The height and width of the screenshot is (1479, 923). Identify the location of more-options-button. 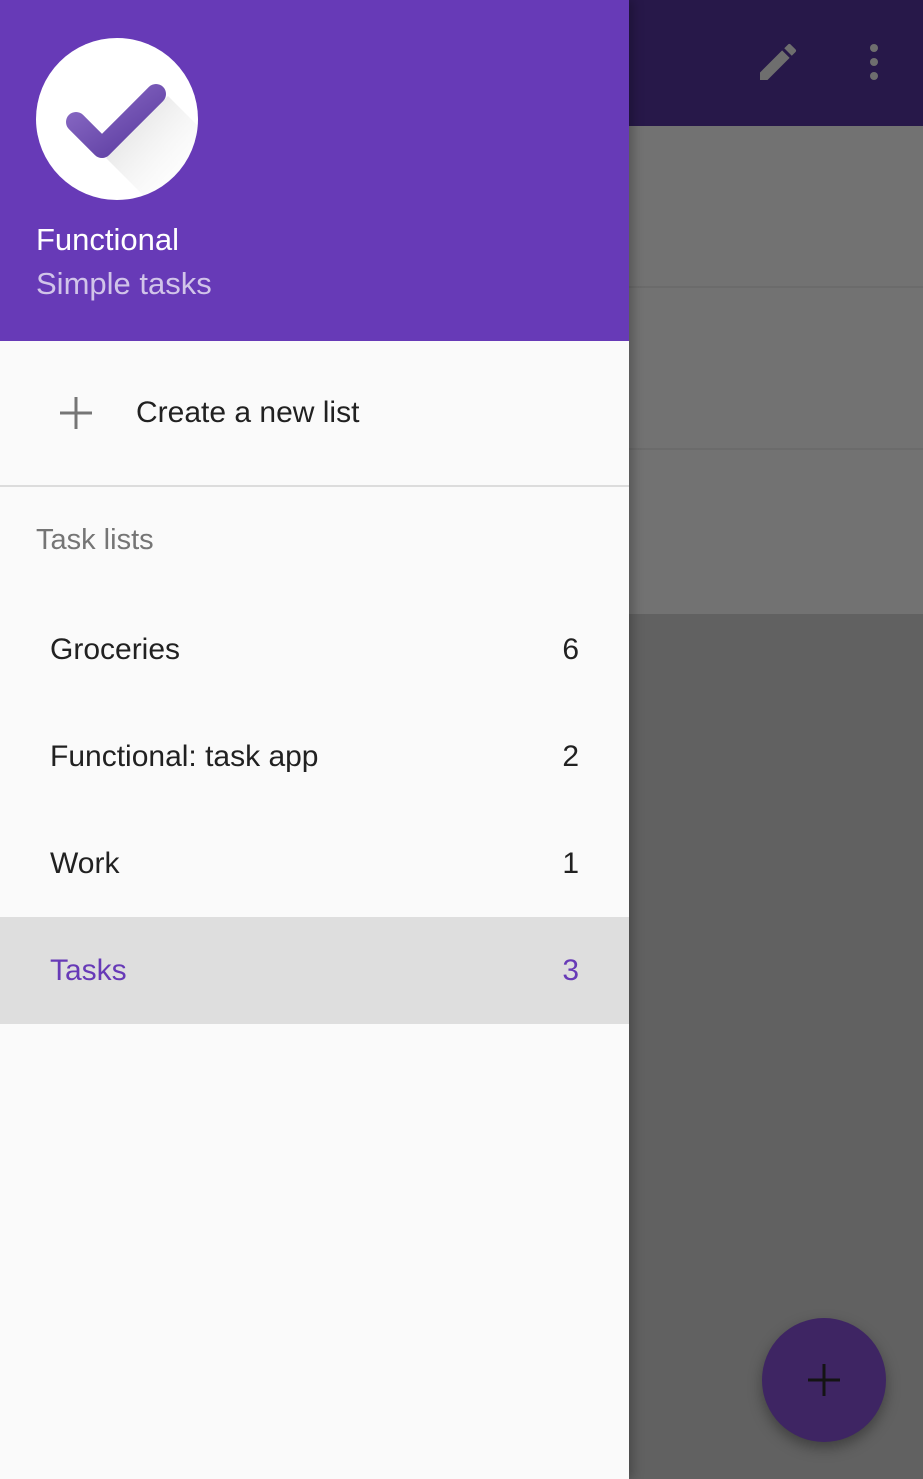
(874, 62).